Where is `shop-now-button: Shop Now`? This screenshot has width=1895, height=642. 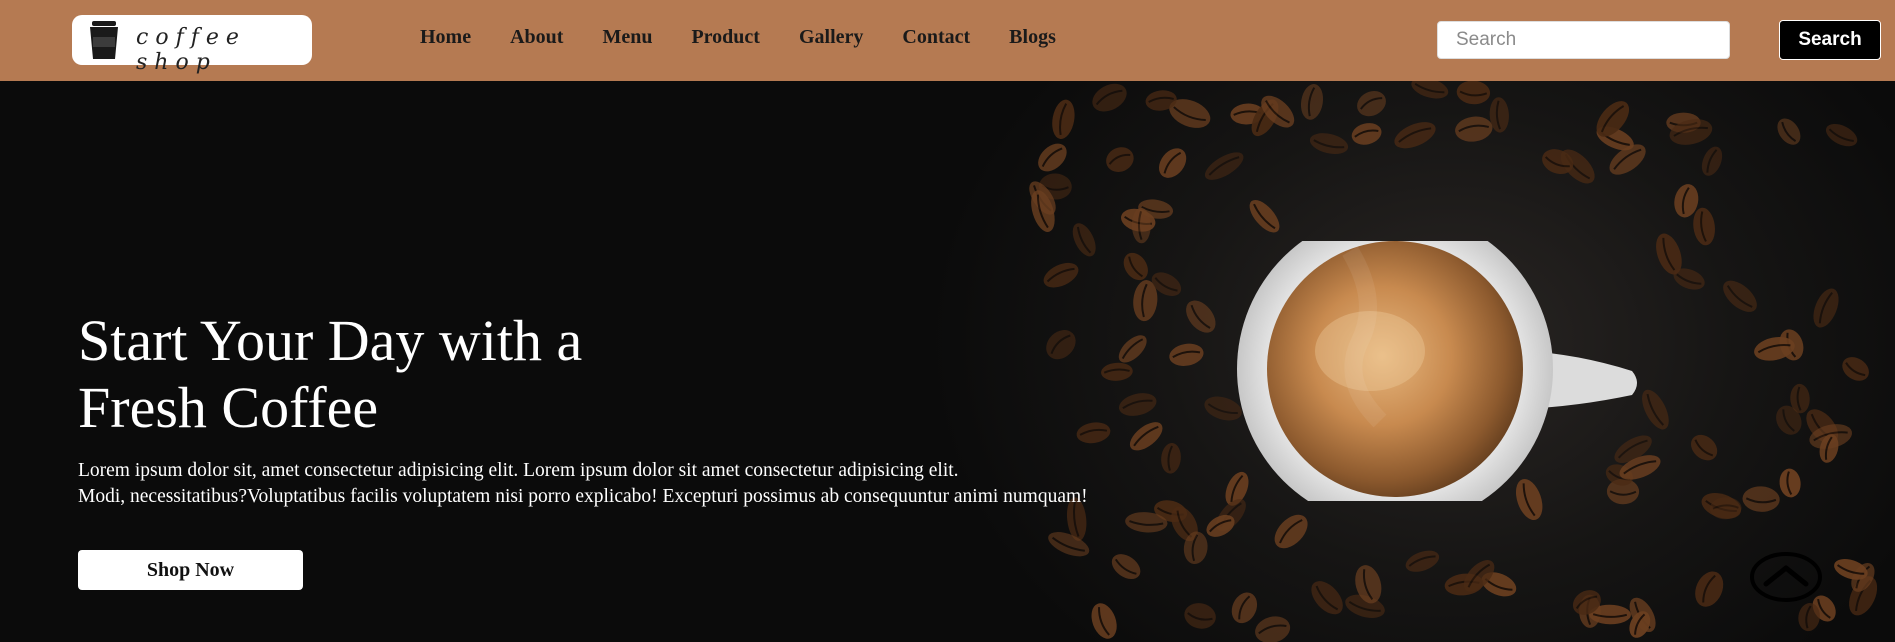
shop-now-button: Shop Now is located at coordinates (190, 570).